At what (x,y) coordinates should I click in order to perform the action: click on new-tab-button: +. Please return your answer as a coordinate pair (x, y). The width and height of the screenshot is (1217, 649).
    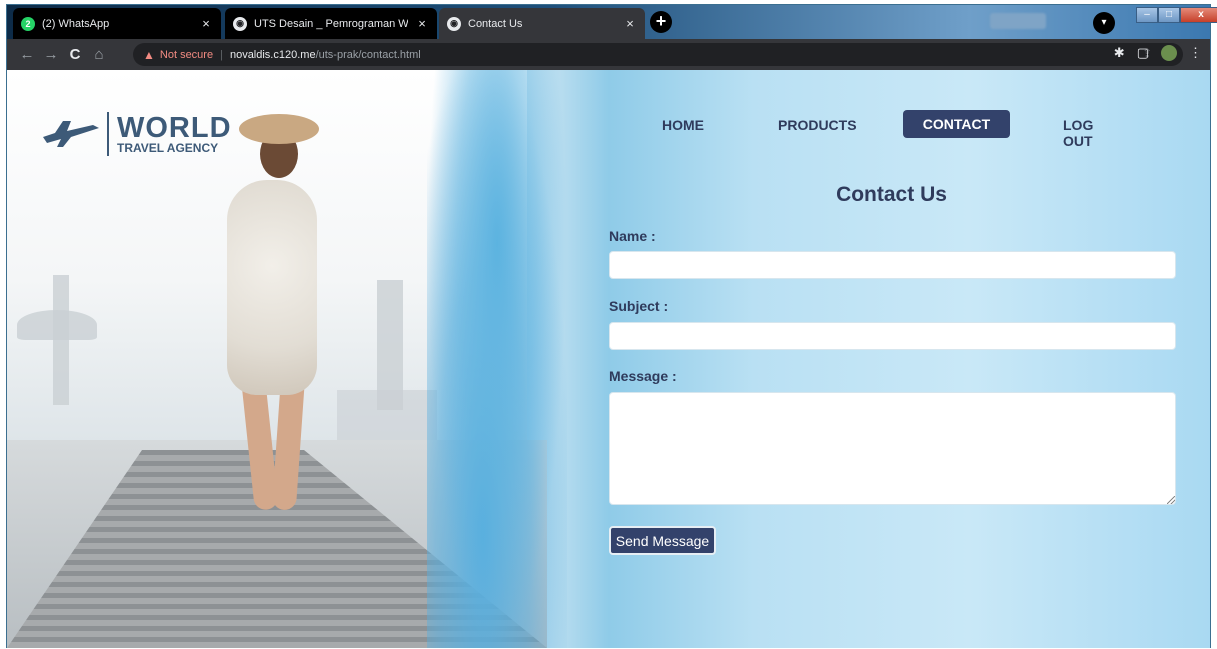
    Looking at the image, I should click on (661, 22).